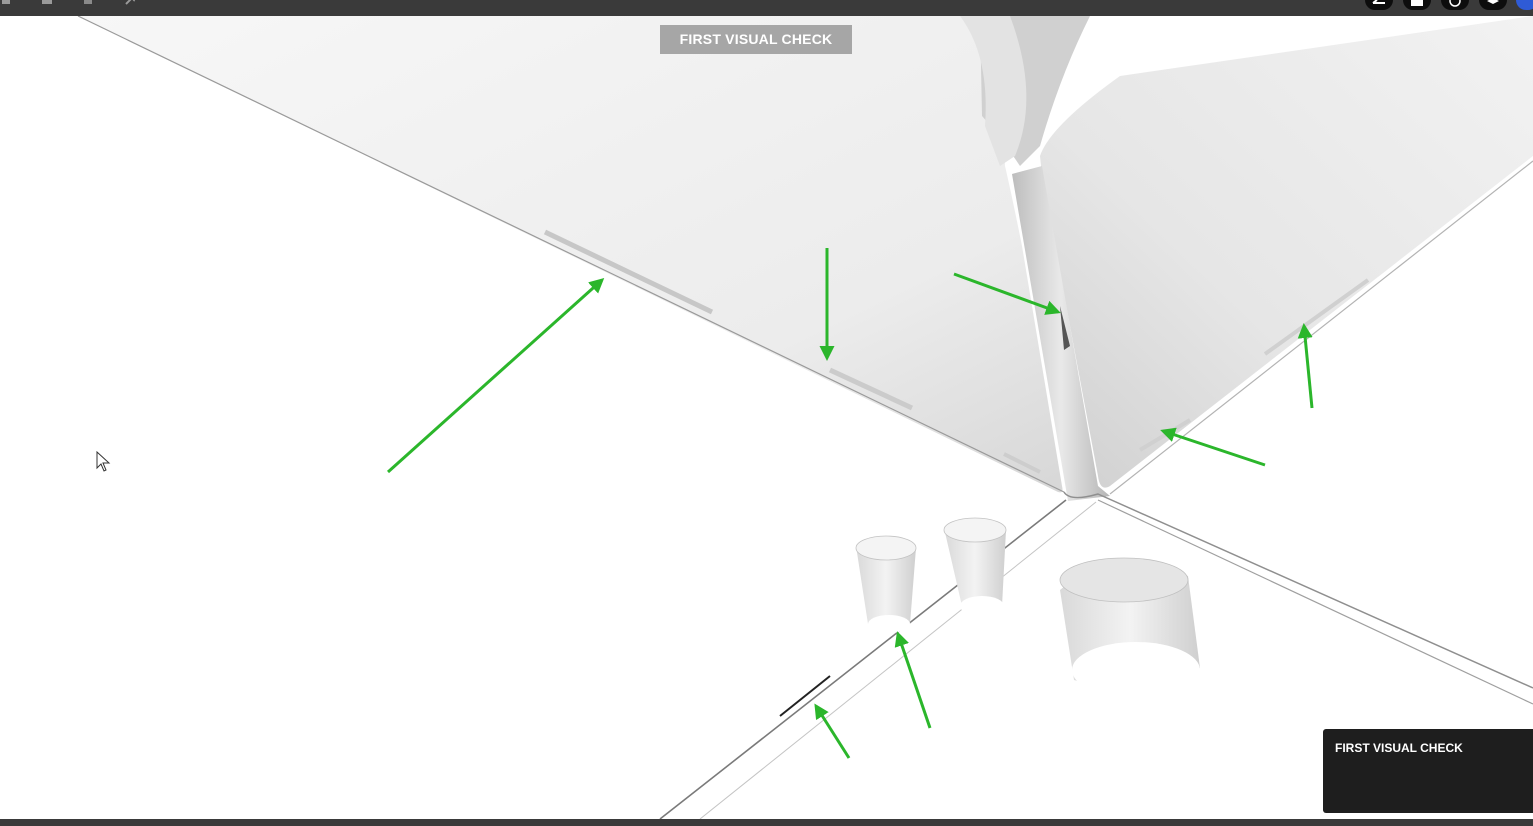  Describe the element at coordinates (766, 822) in the screenshot. I see `bottom-bar` at that location.